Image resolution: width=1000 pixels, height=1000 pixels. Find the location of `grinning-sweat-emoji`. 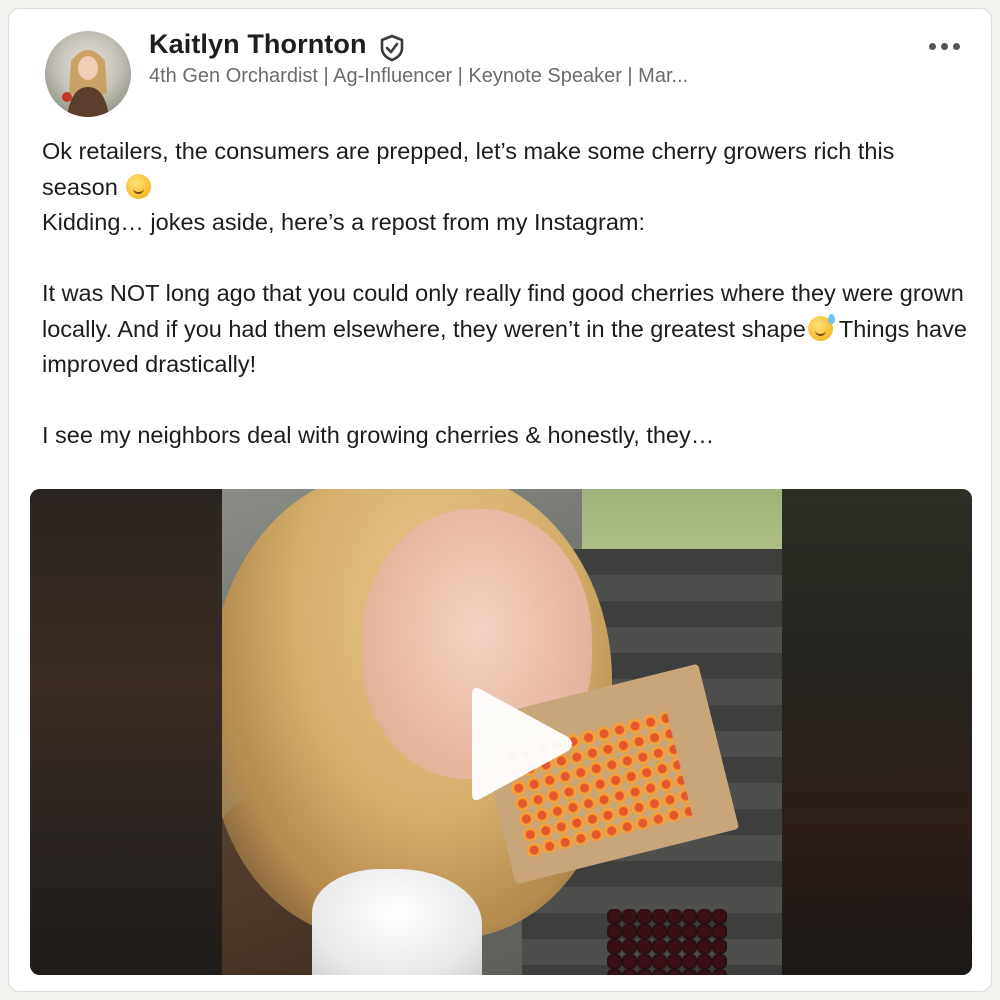

grinning-sweat-emoji is located at coordinates (821, 327).